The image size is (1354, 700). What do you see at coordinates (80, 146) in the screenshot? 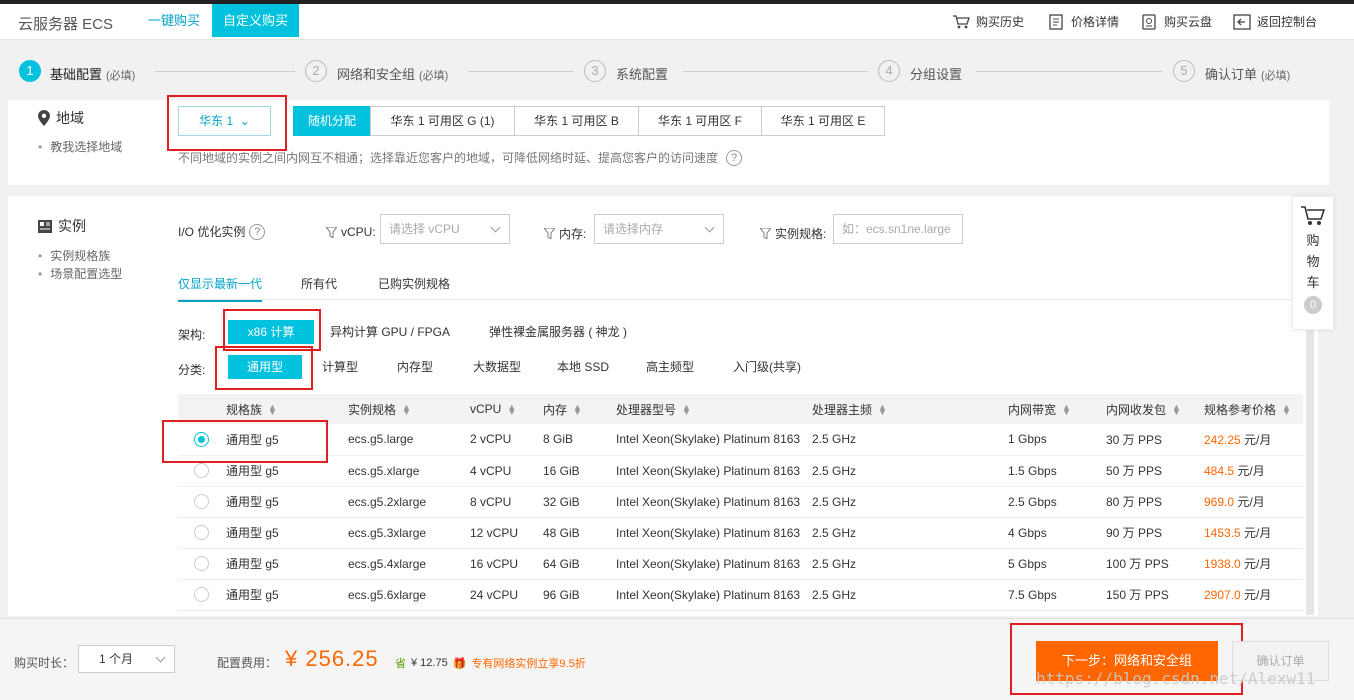
I see `region-help-link: 教我选择地域` at bounding box center [80, 146].